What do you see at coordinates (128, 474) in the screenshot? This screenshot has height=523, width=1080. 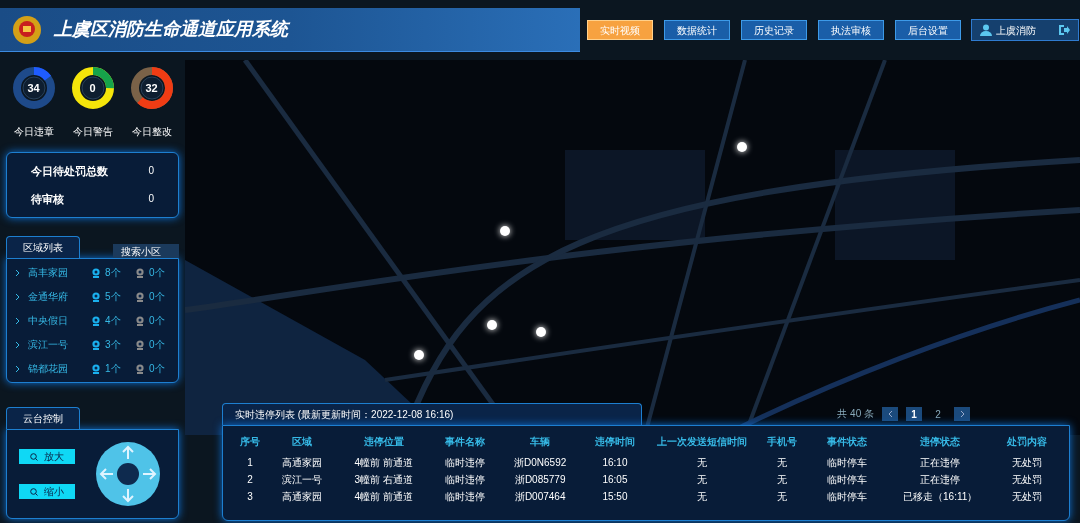 I see `direction-pad` at bounding box center [128, 474].